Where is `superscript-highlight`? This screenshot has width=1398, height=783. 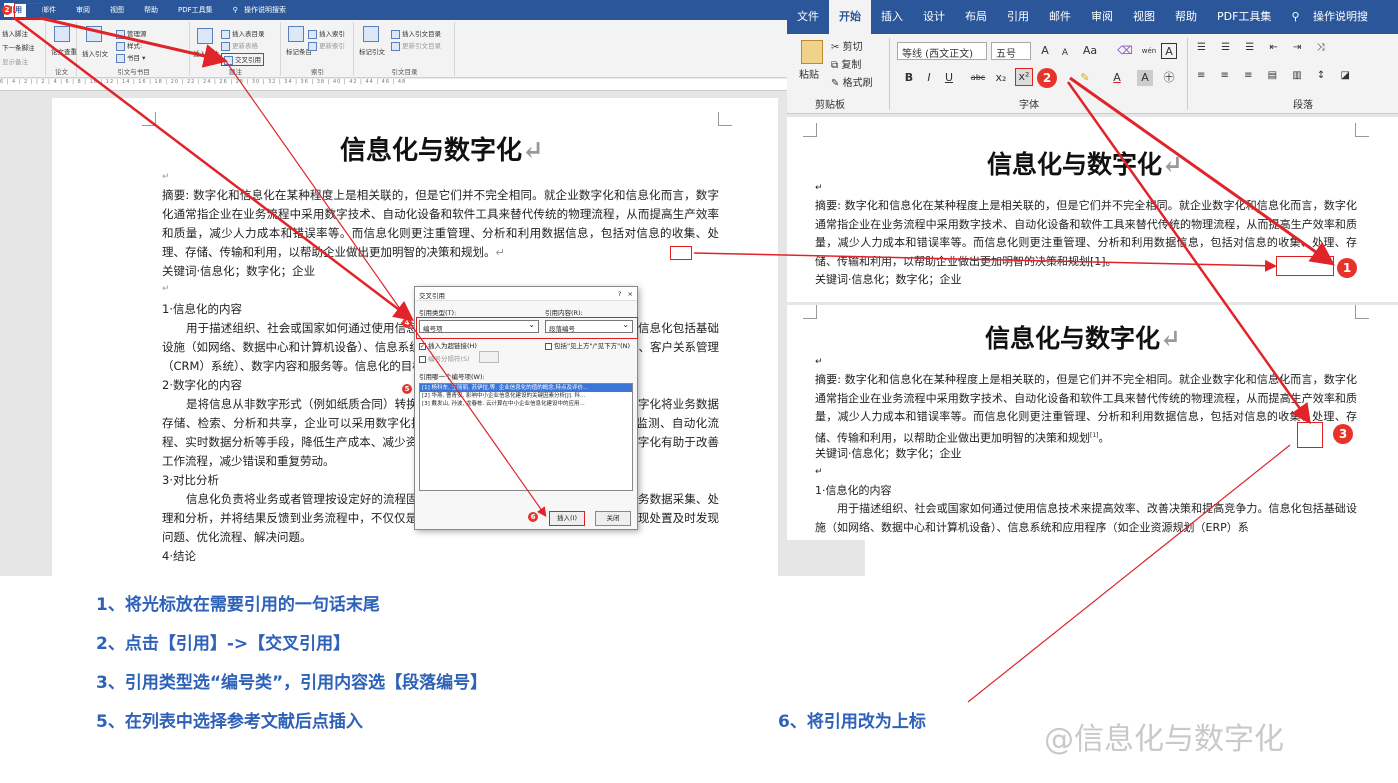
superscript-highlight is located at coordinates (1310, 435).